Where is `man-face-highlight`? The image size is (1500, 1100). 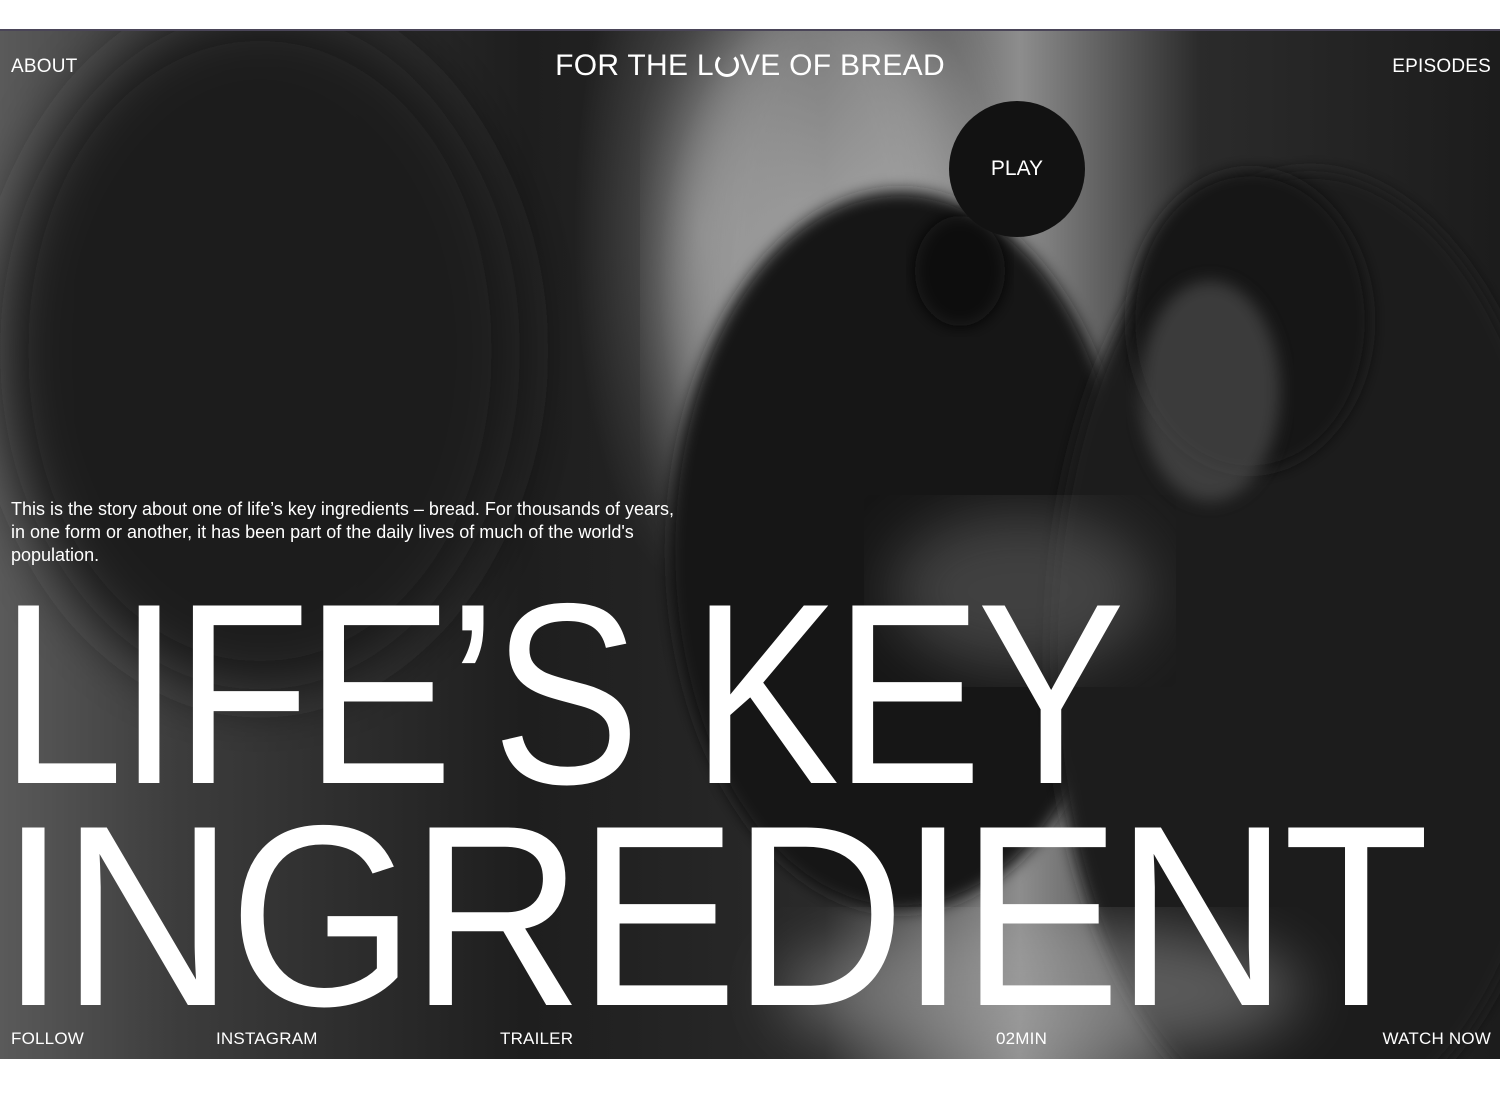 man-face-highlight is located at coordinates (1210, 391).